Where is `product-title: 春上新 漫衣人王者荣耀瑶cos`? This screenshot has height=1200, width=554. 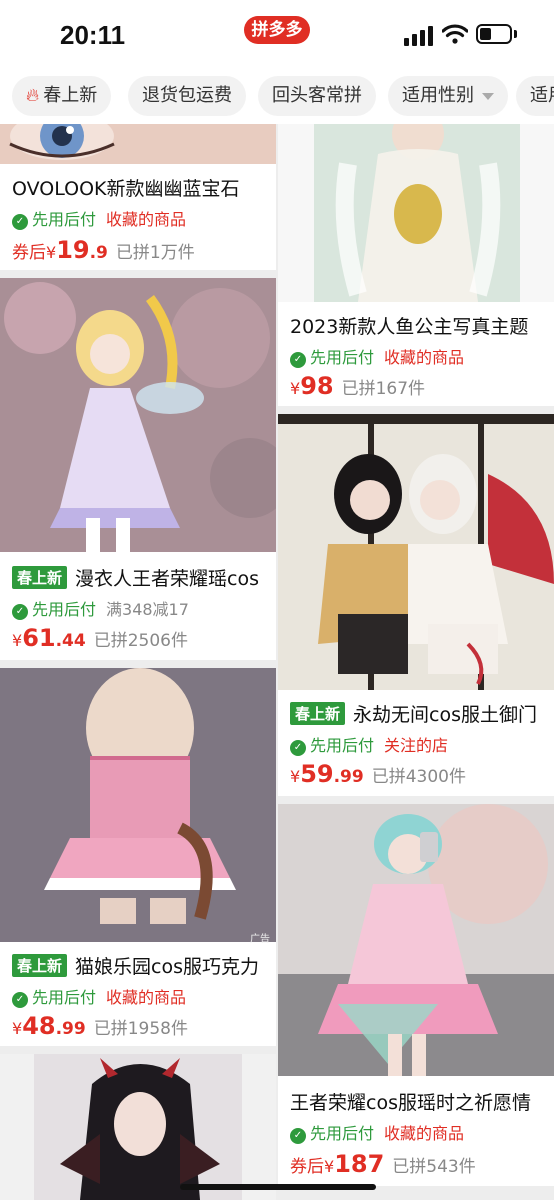 product-title: 春上新 漫衣人王者荣耀瑶cos is located at coordinates (140, 577).